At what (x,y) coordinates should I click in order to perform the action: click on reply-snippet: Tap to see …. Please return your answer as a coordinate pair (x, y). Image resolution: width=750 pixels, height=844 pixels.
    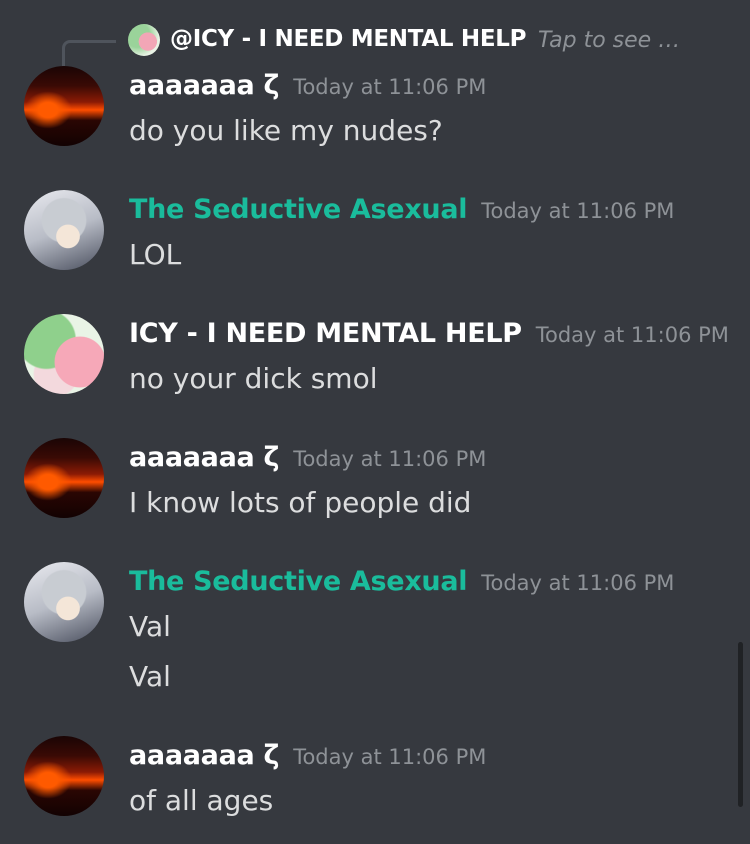
    Looking at the image, I should click on (609, 40).